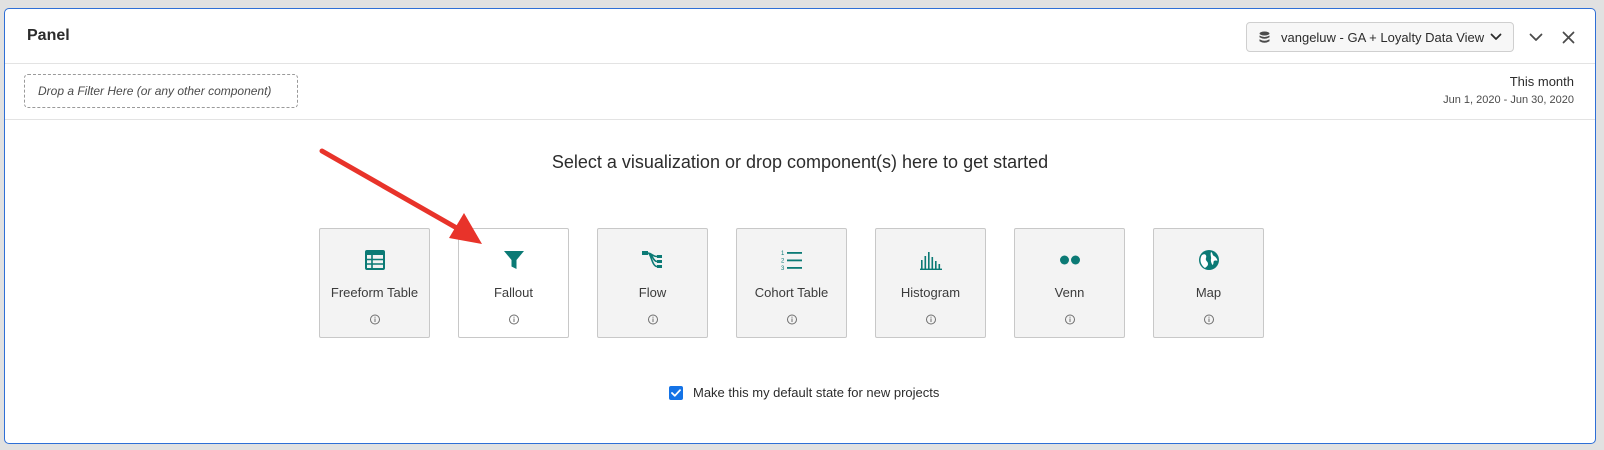  Describe the element at coordinates (1069, 283) in the screenshot. I see `viz-tile-venn: Venn` at that location.